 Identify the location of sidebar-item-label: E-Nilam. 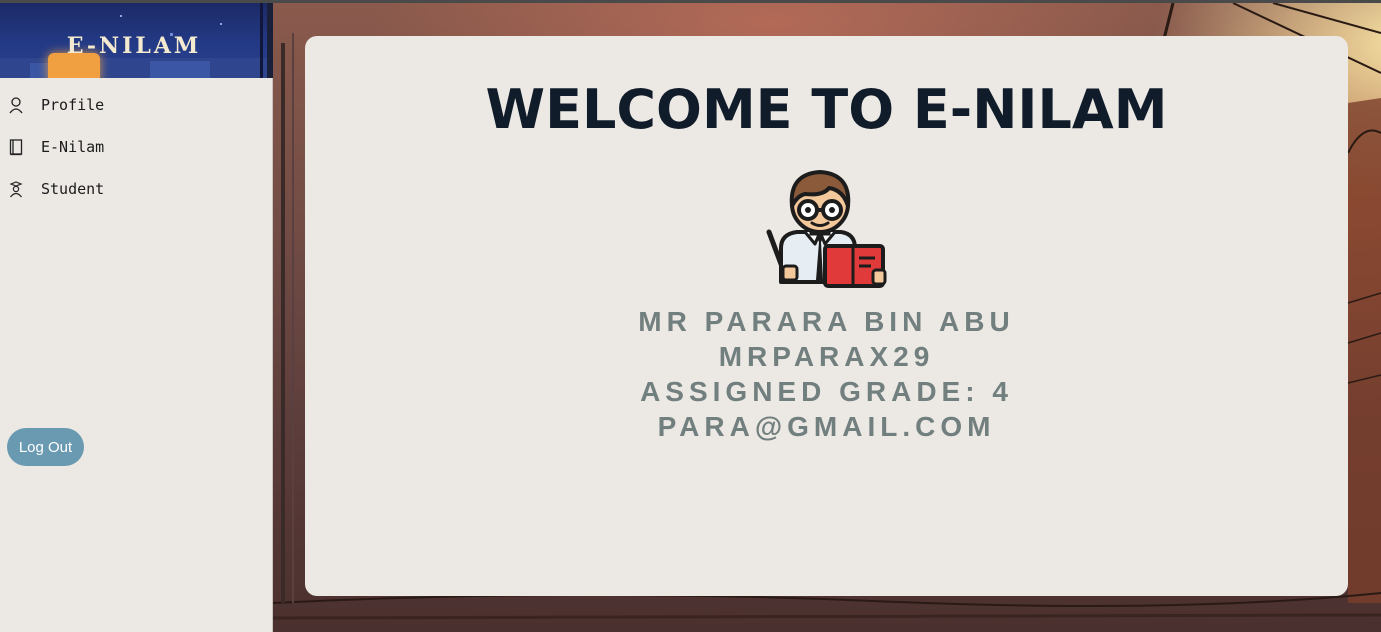
(73, 147).